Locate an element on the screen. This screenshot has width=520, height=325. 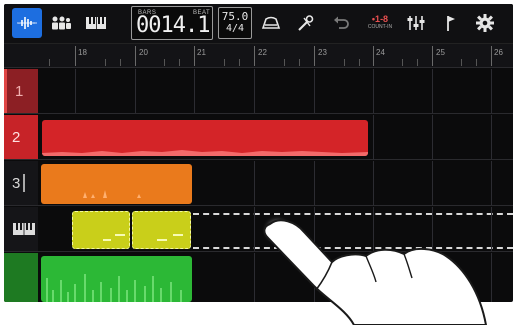
ruler-label: 18 is located at coordinates (82, 52).